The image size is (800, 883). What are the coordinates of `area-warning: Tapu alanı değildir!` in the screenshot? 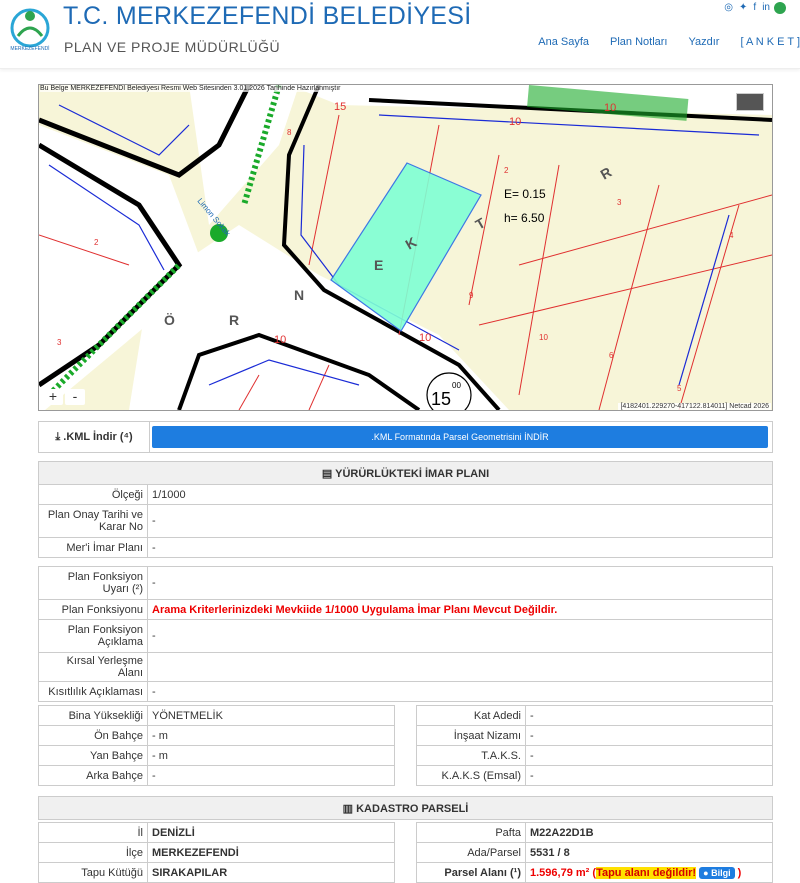 It's located at (646, 872).